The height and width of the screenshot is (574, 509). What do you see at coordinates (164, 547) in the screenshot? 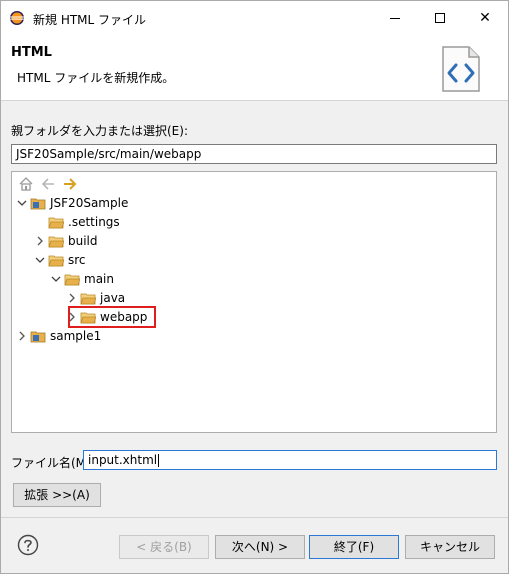
I see `back-button: < 戻る(B)` at bounding box center [164, 547].